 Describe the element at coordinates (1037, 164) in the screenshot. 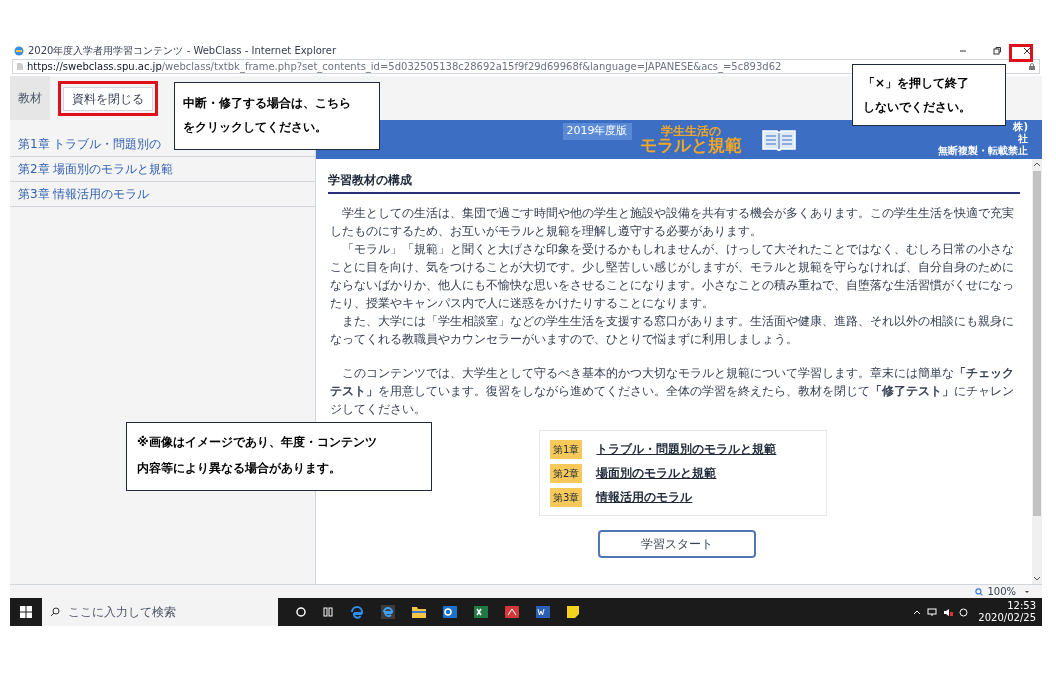

I see `scroll-up-icon` at that location.